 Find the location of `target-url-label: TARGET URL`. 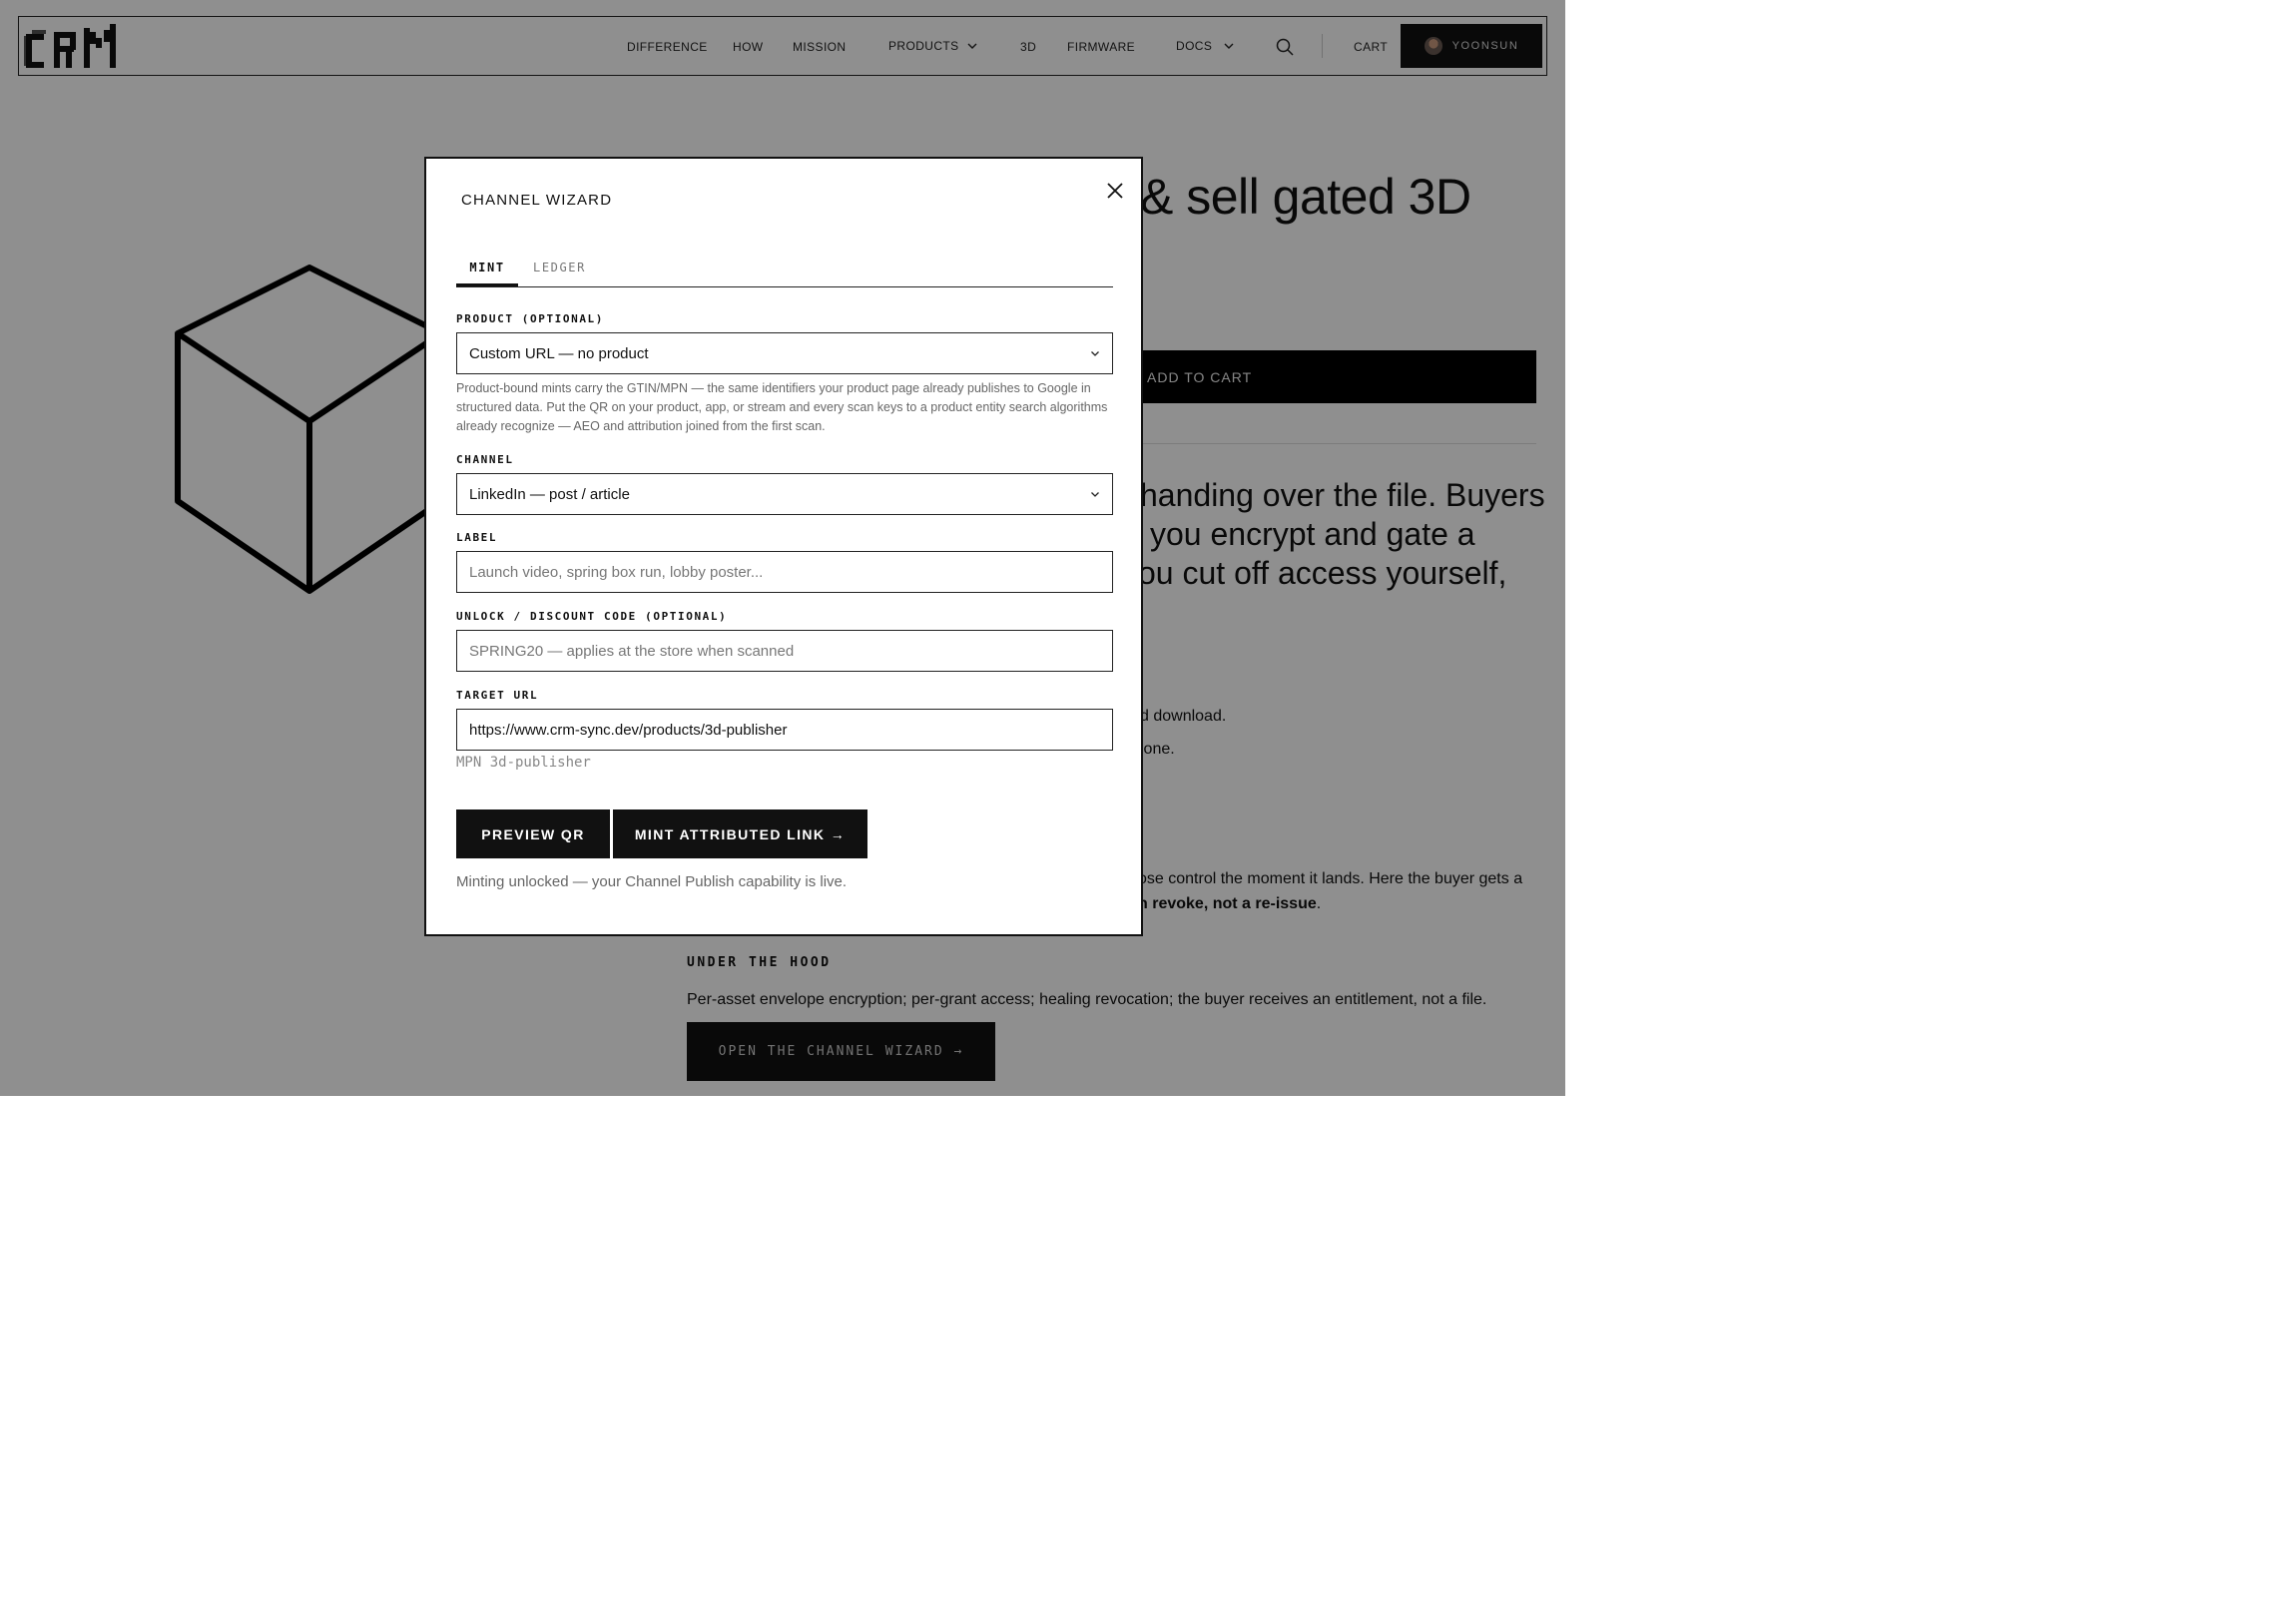

target-url-label: TARGET URL is located at coordinates (498, 695).